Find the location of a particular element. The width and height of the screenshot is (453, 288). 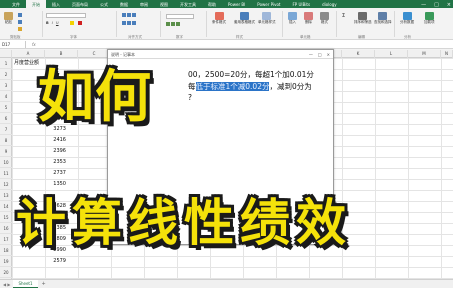

table-icon is located at coordinates (244, 16).